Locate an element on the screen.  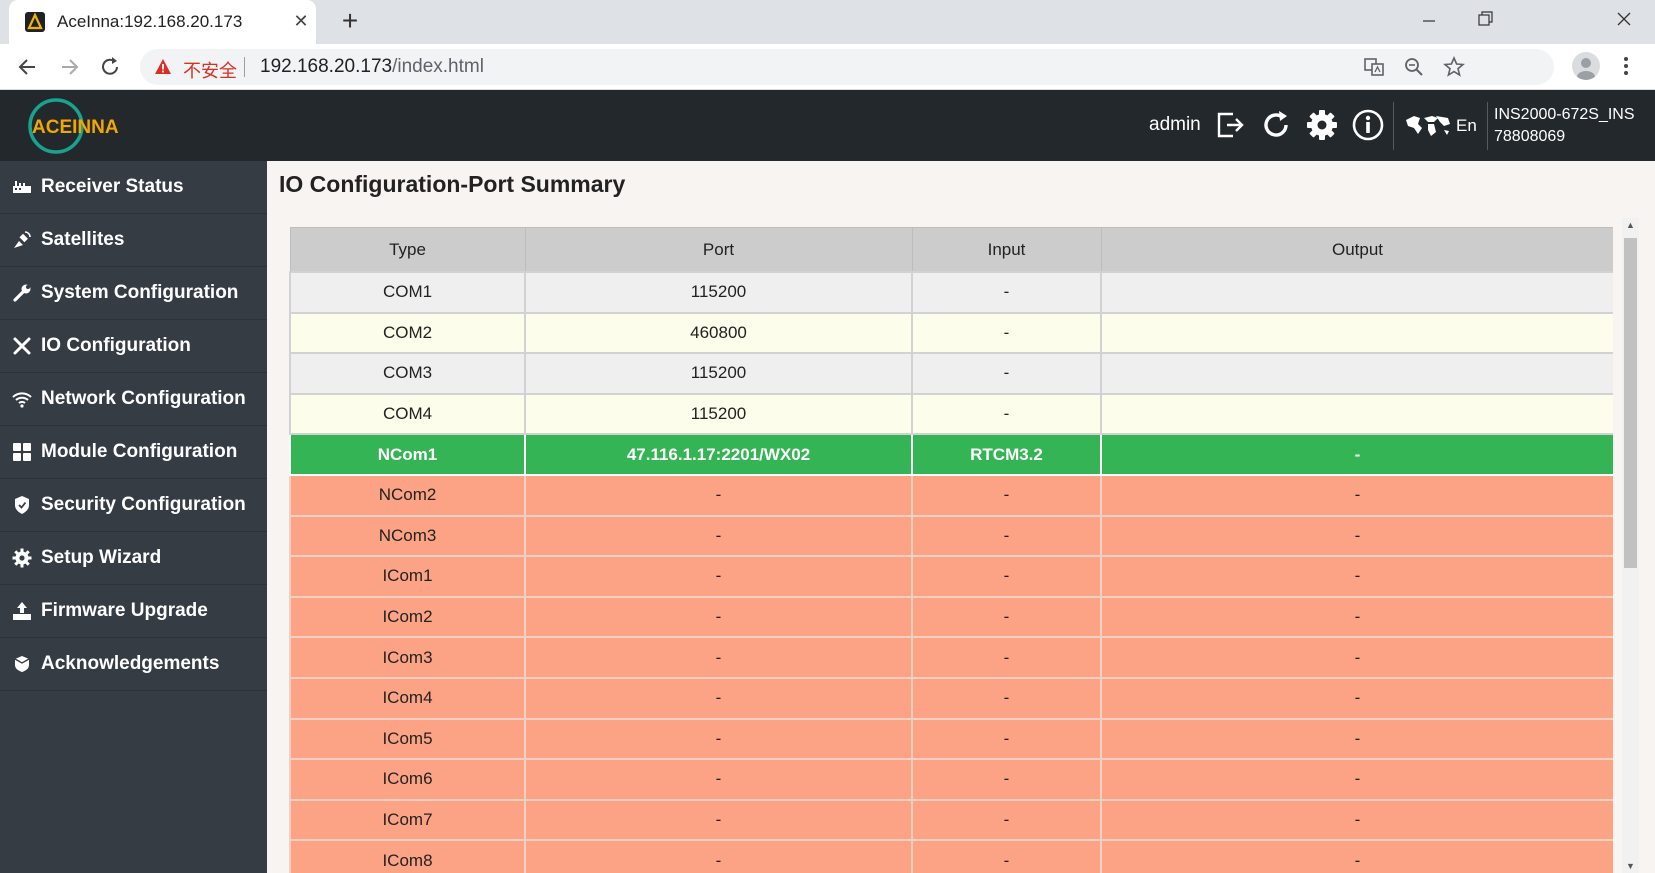
satellite-icon is located at coordinates (22, 239).